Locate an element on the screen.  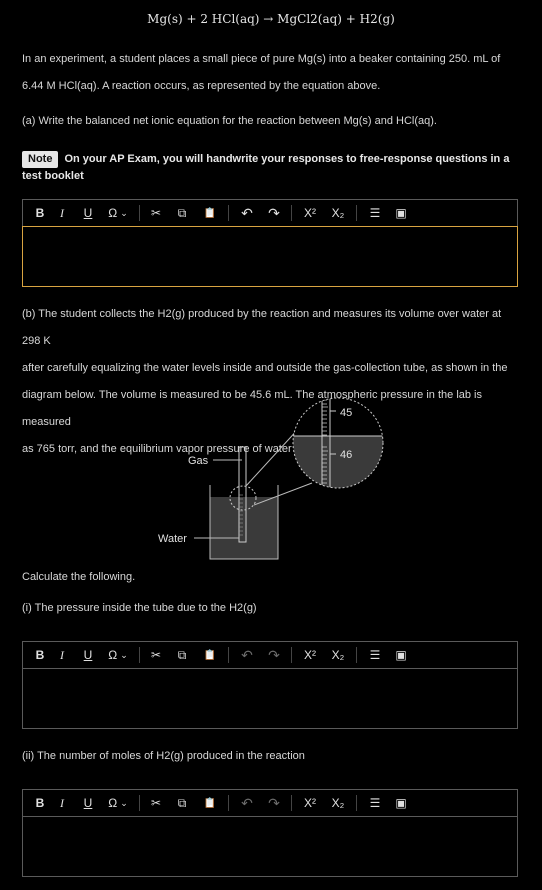
gas-collection-diagram: 45 46 Gas Water is located at coordinates (271, 478).